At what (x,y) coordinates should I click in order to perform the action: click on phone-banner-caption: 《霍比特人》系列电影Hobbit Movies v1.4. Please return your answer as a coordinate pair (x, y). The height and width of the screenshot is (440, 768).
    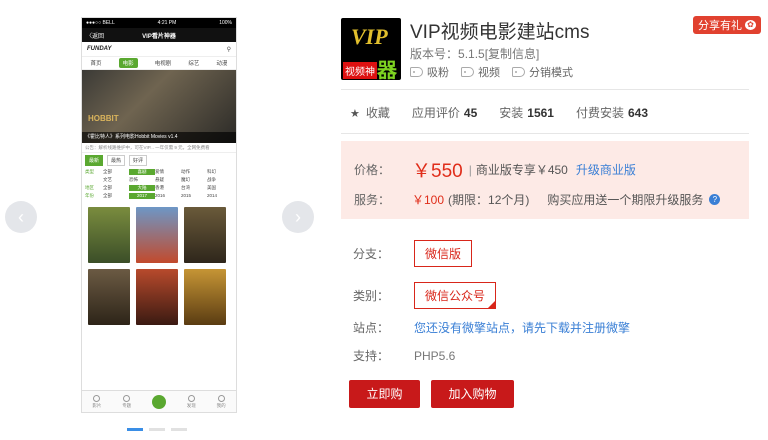
    Looking at the image, I should click on (159, 137).